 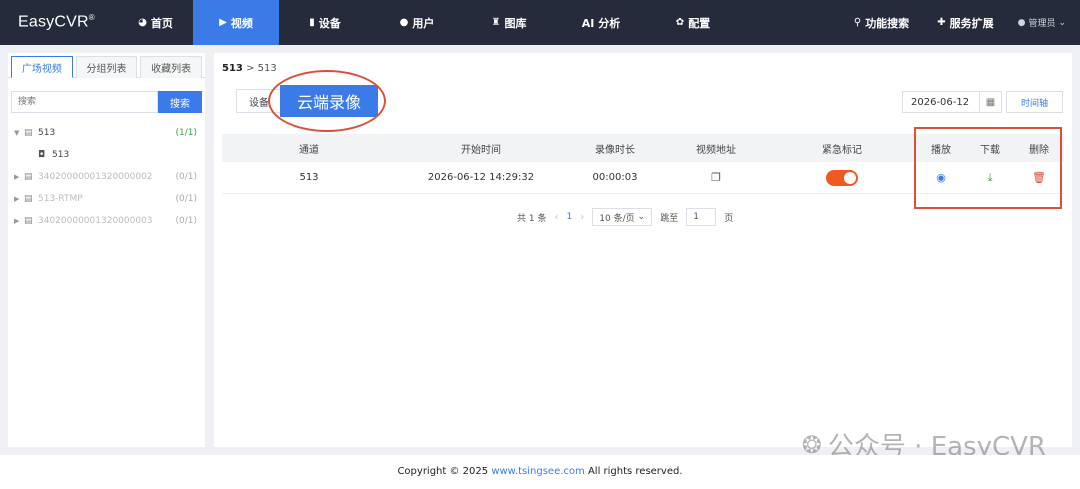 What do you see at coordinates (615, 177) in the screenshot?
I see `cell-duration: 00:00:03` at bounding box center [615, 177].